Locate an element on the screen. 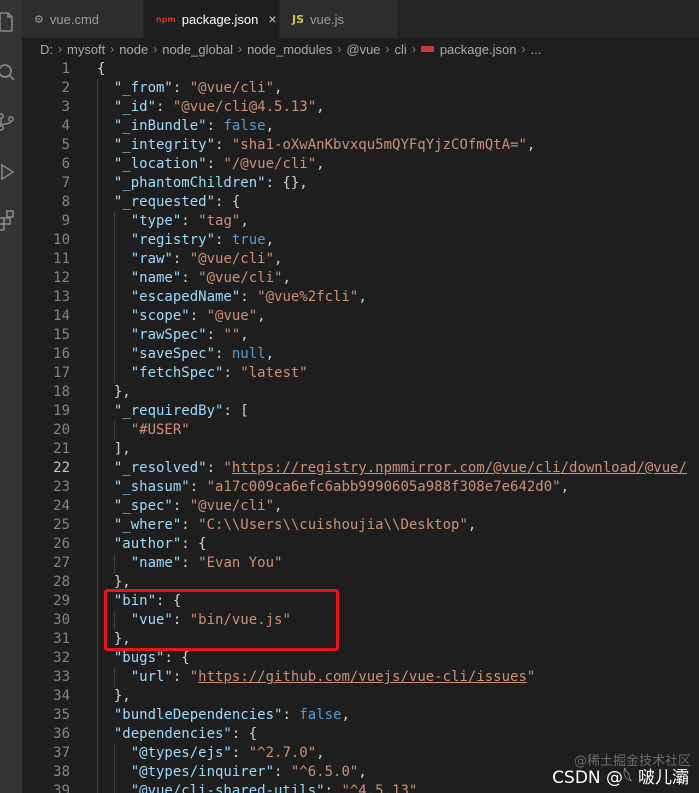 This screenshot has height=793, width=699. code-line: 7 "_phantomChildren": {}, is located at coordinates (360, 183).